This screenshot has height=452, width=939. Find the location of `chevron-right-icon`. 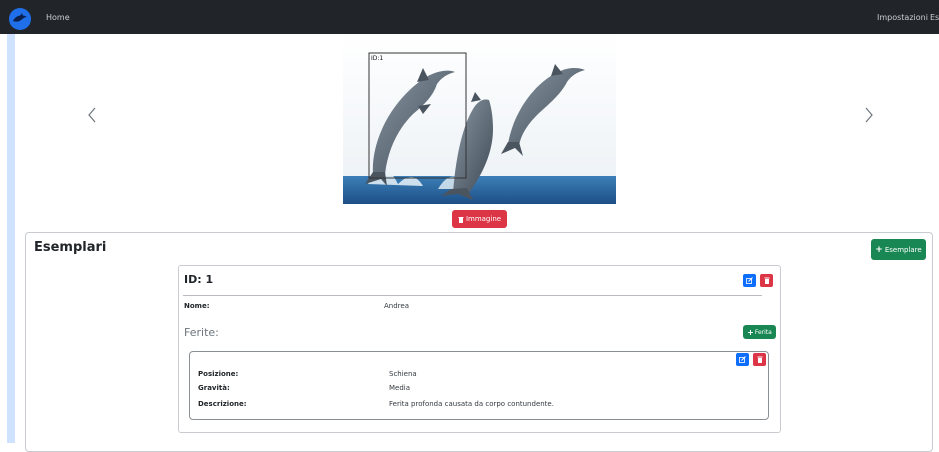

chevron-right-icon is located at coordinates (869, 115).